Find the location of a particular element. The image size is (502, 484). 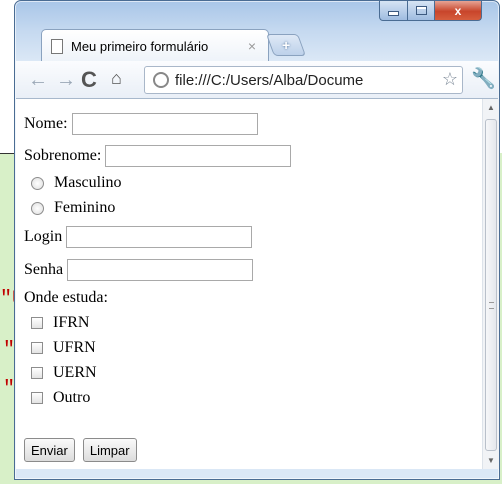

scroll-up-icon: ▲ is located at coordinates (491, 107).